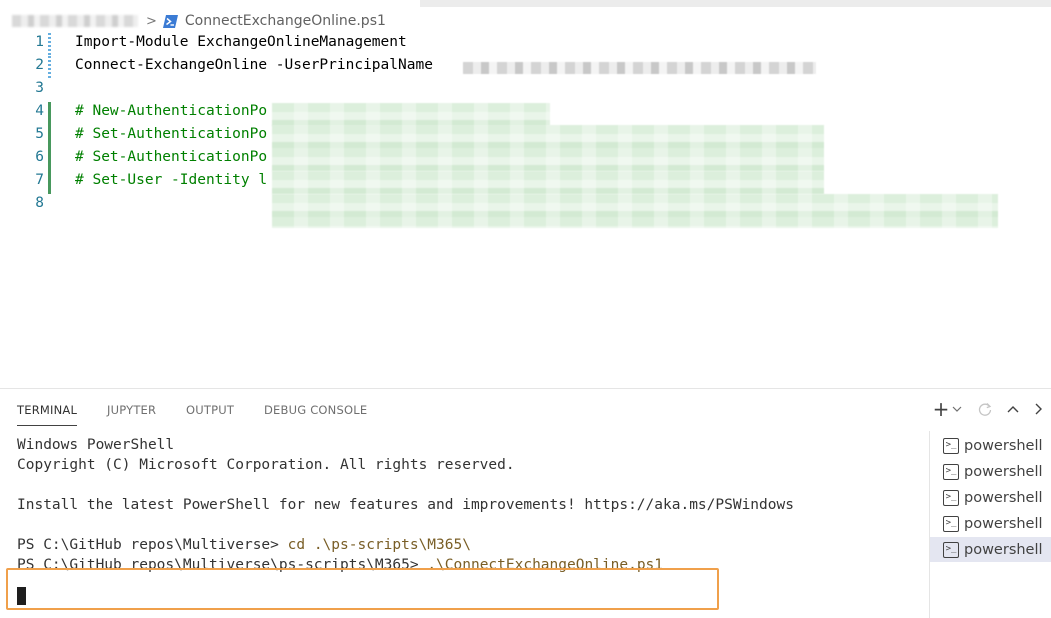 Image resolution: width=1051 pixels, height=618 pixels. I want to click on line-number: 6, so click(39, 157).